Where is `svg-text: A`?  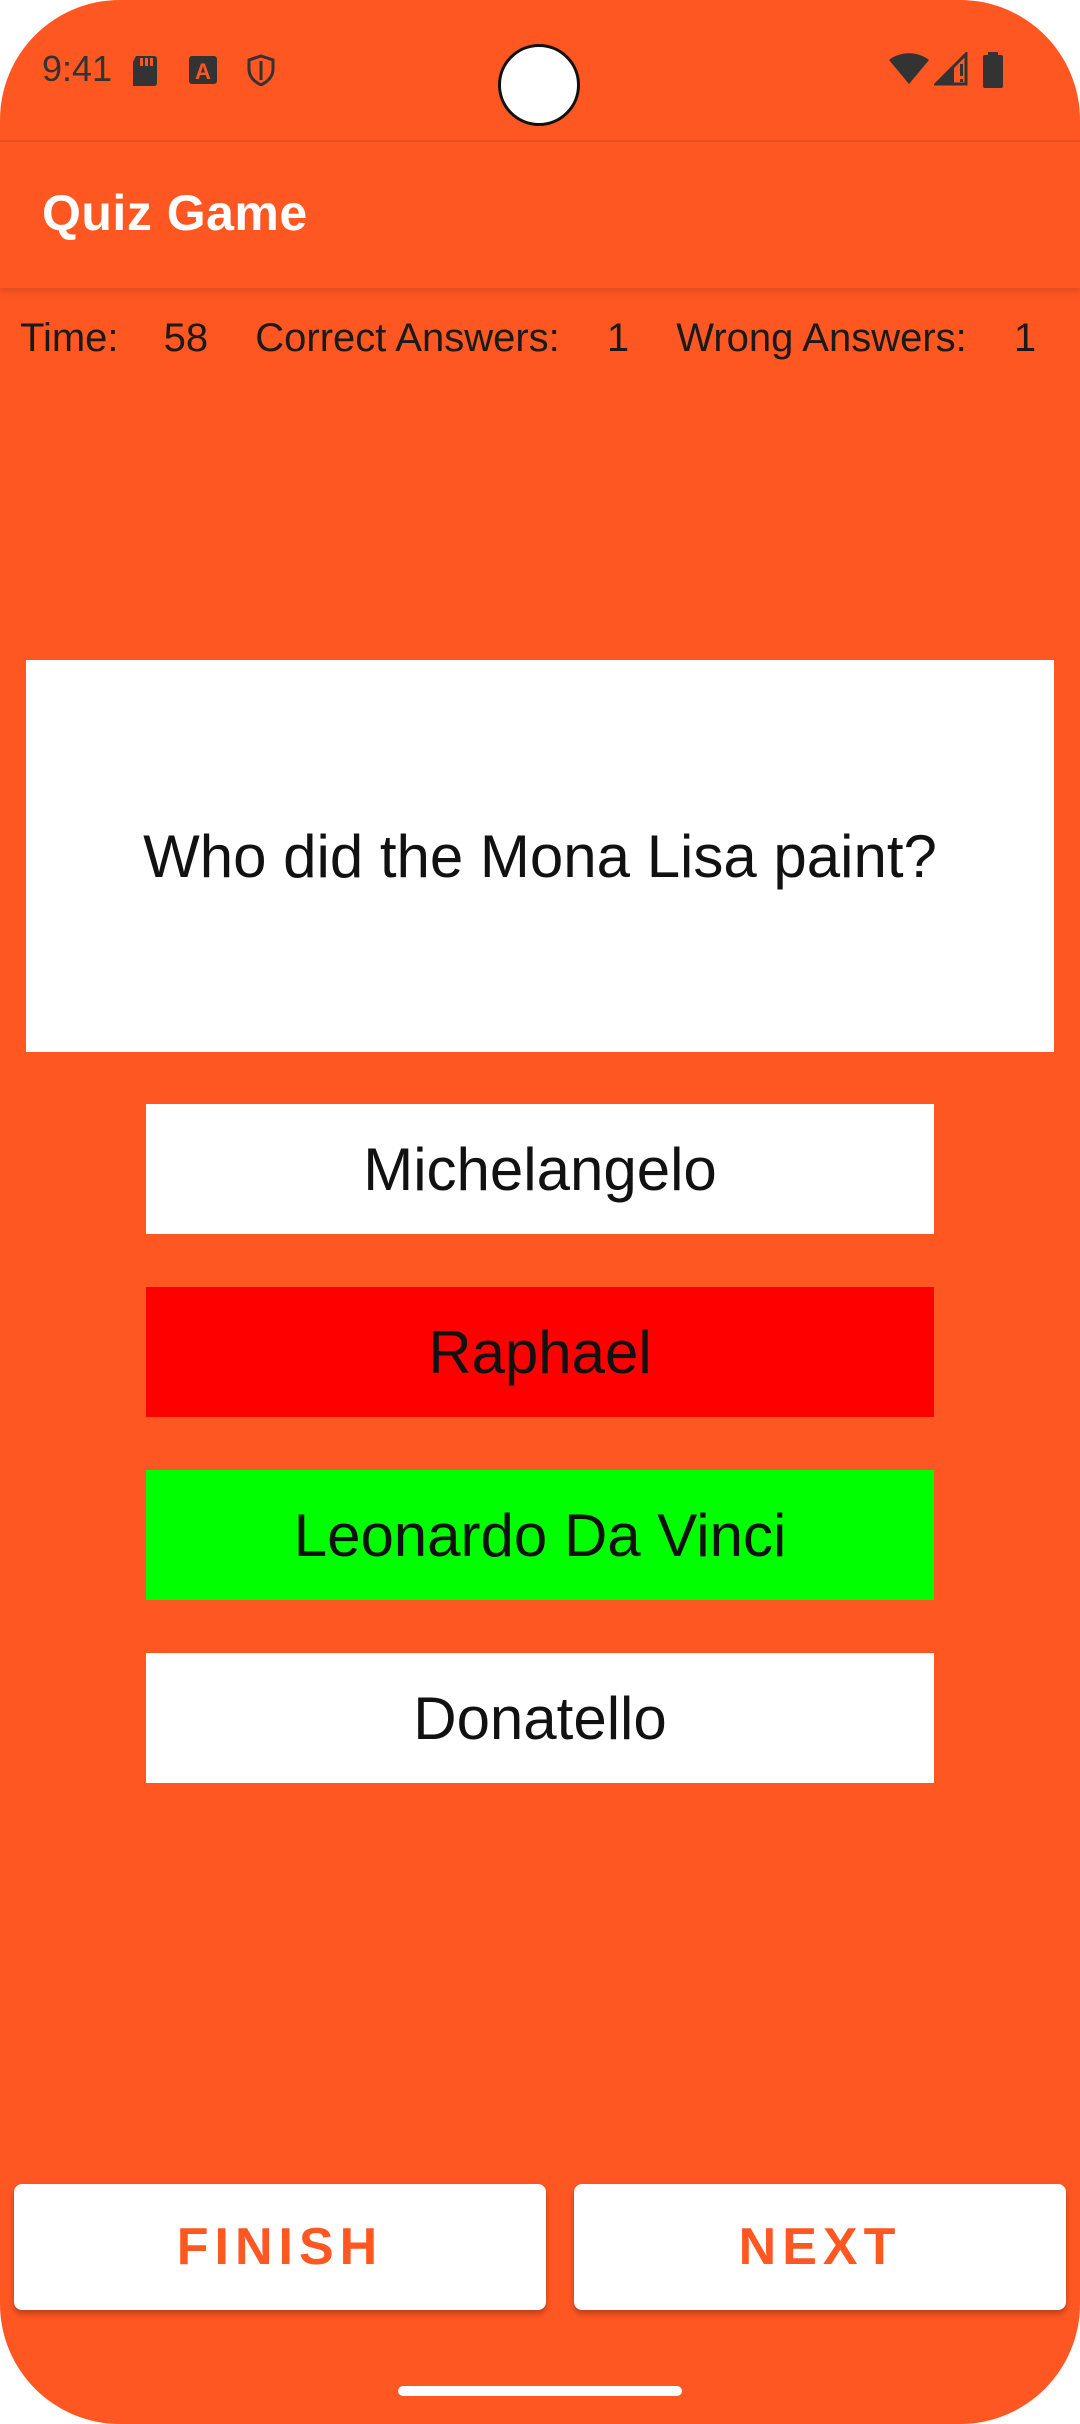
svg-text: A is located at coordinates (203, 71).